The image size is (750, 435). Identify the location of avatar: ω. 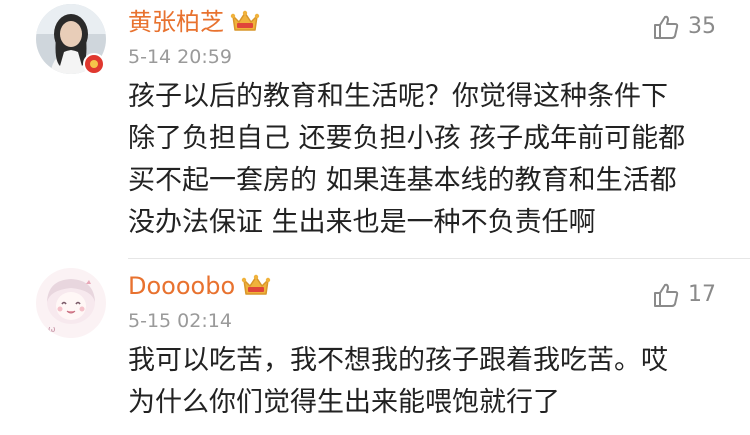
(71, 303).